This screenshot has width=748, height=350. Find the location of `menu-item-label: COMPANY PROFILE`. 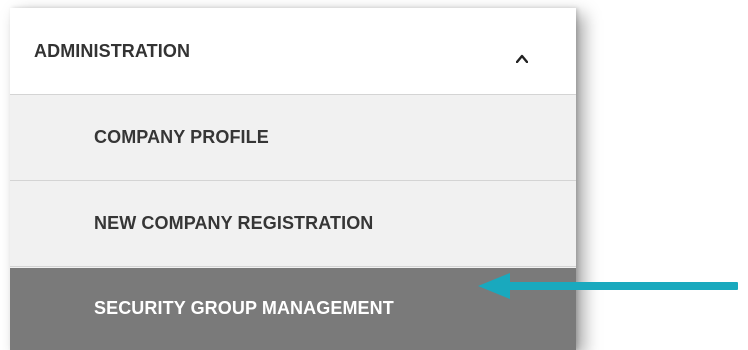

menu-item-label: COMPANY PROFILE is located at coordinates (181, 137).